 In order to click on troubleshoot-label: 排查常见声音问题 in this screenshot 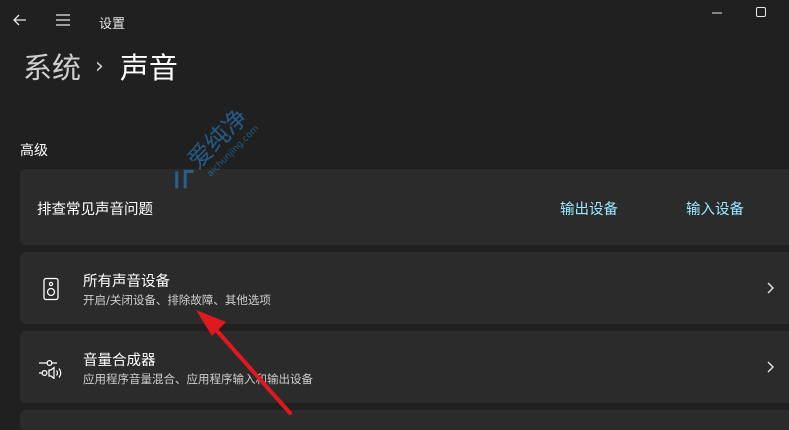, I will do `click(95, 210)`.